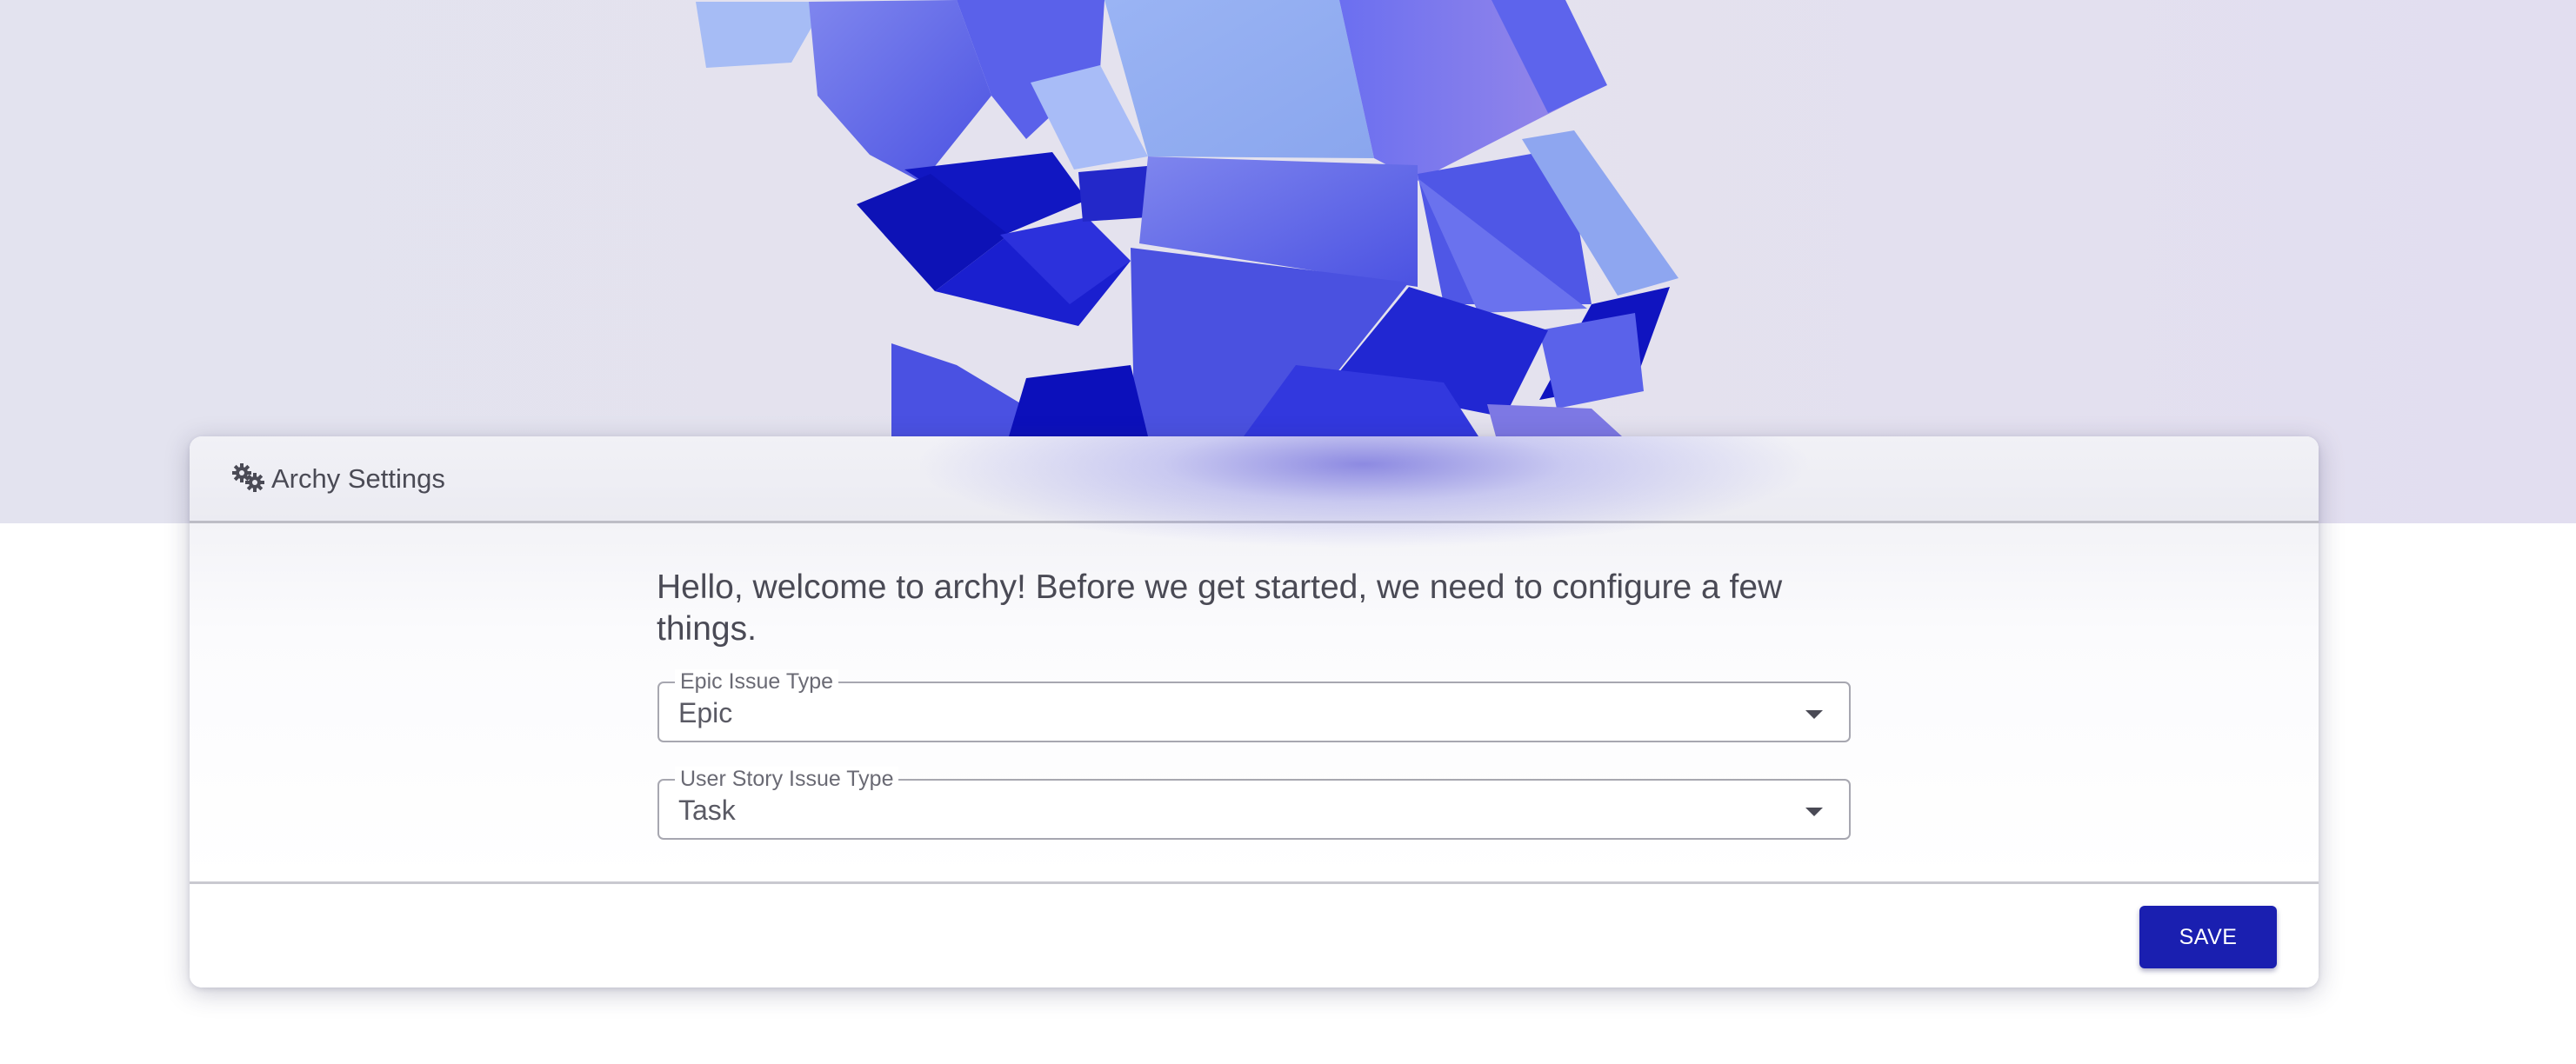 The height and width of the screenshot is (1064, 2576). I want to click on save-button: SAVE, so click(2208, 937).